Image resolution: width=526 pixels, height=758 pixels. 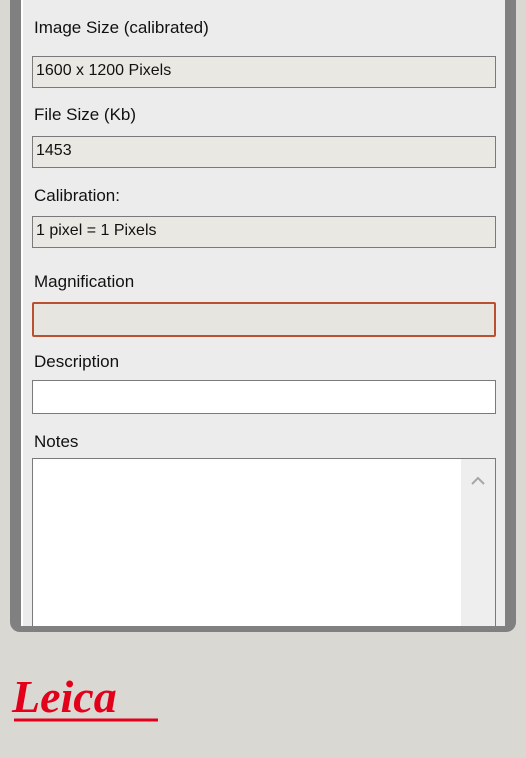 What do you see at coordinates (264, 232) in the screenshot?
I see `calibration-field: 1 pixel = 1 Pixels` at bounding box center [264, 232].